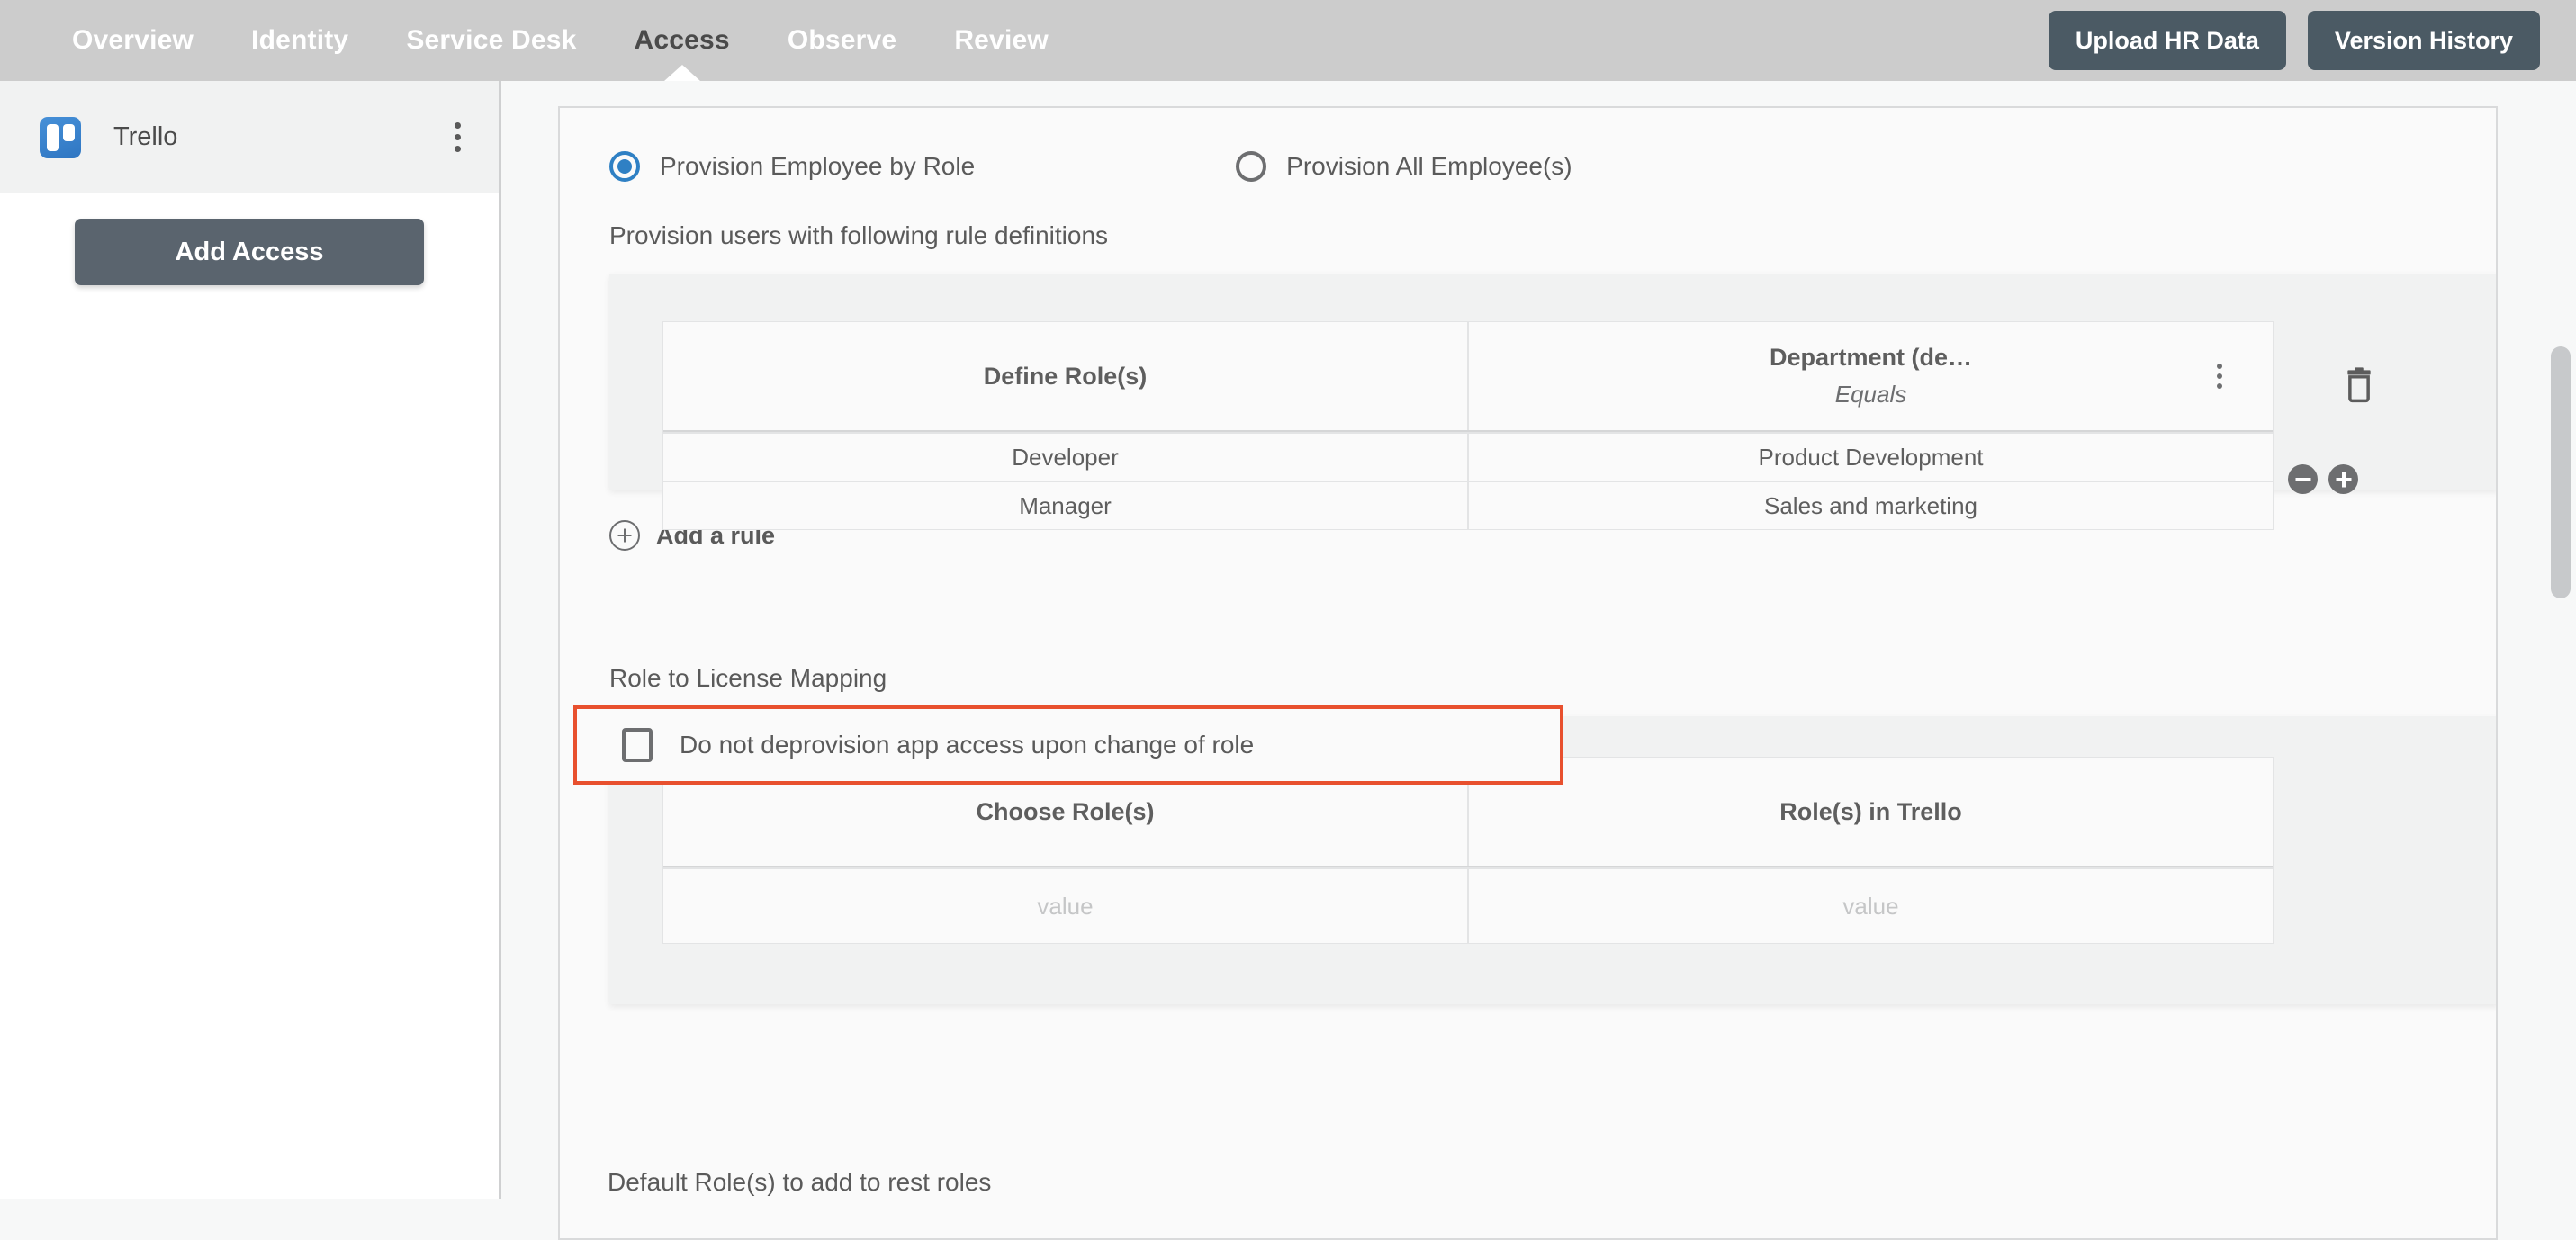  I want to click on version-history-button: Version History, so click(2423, 40).